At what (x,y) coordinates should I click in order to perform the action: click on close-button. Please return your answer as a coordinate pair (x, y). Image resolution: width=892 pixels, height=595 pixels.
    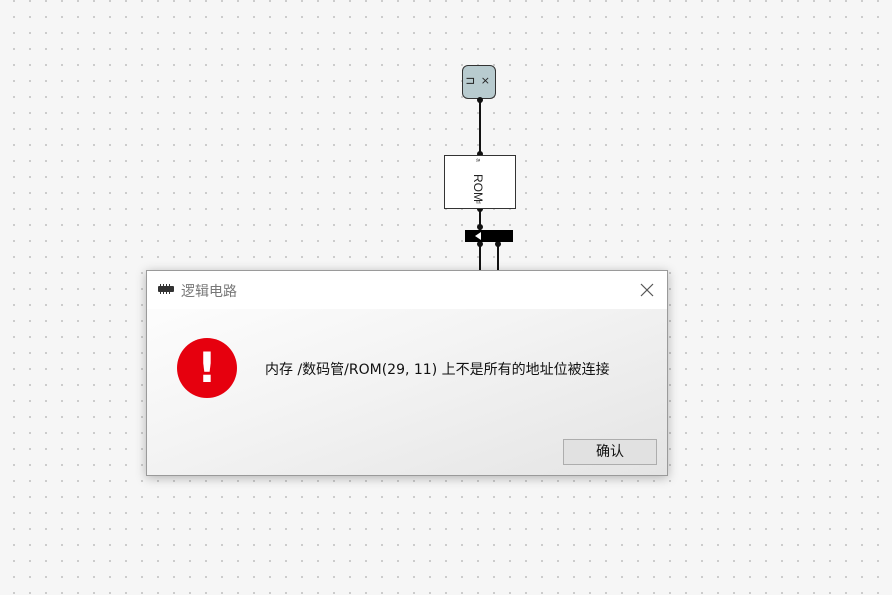
    Looking at the image, I should click on (647, 290).